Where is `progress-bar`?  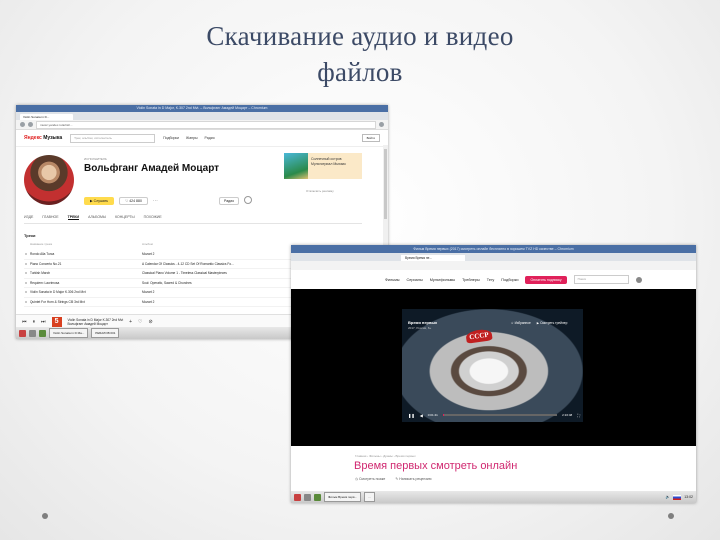
progress-bar is located at coordinates (500, 415).